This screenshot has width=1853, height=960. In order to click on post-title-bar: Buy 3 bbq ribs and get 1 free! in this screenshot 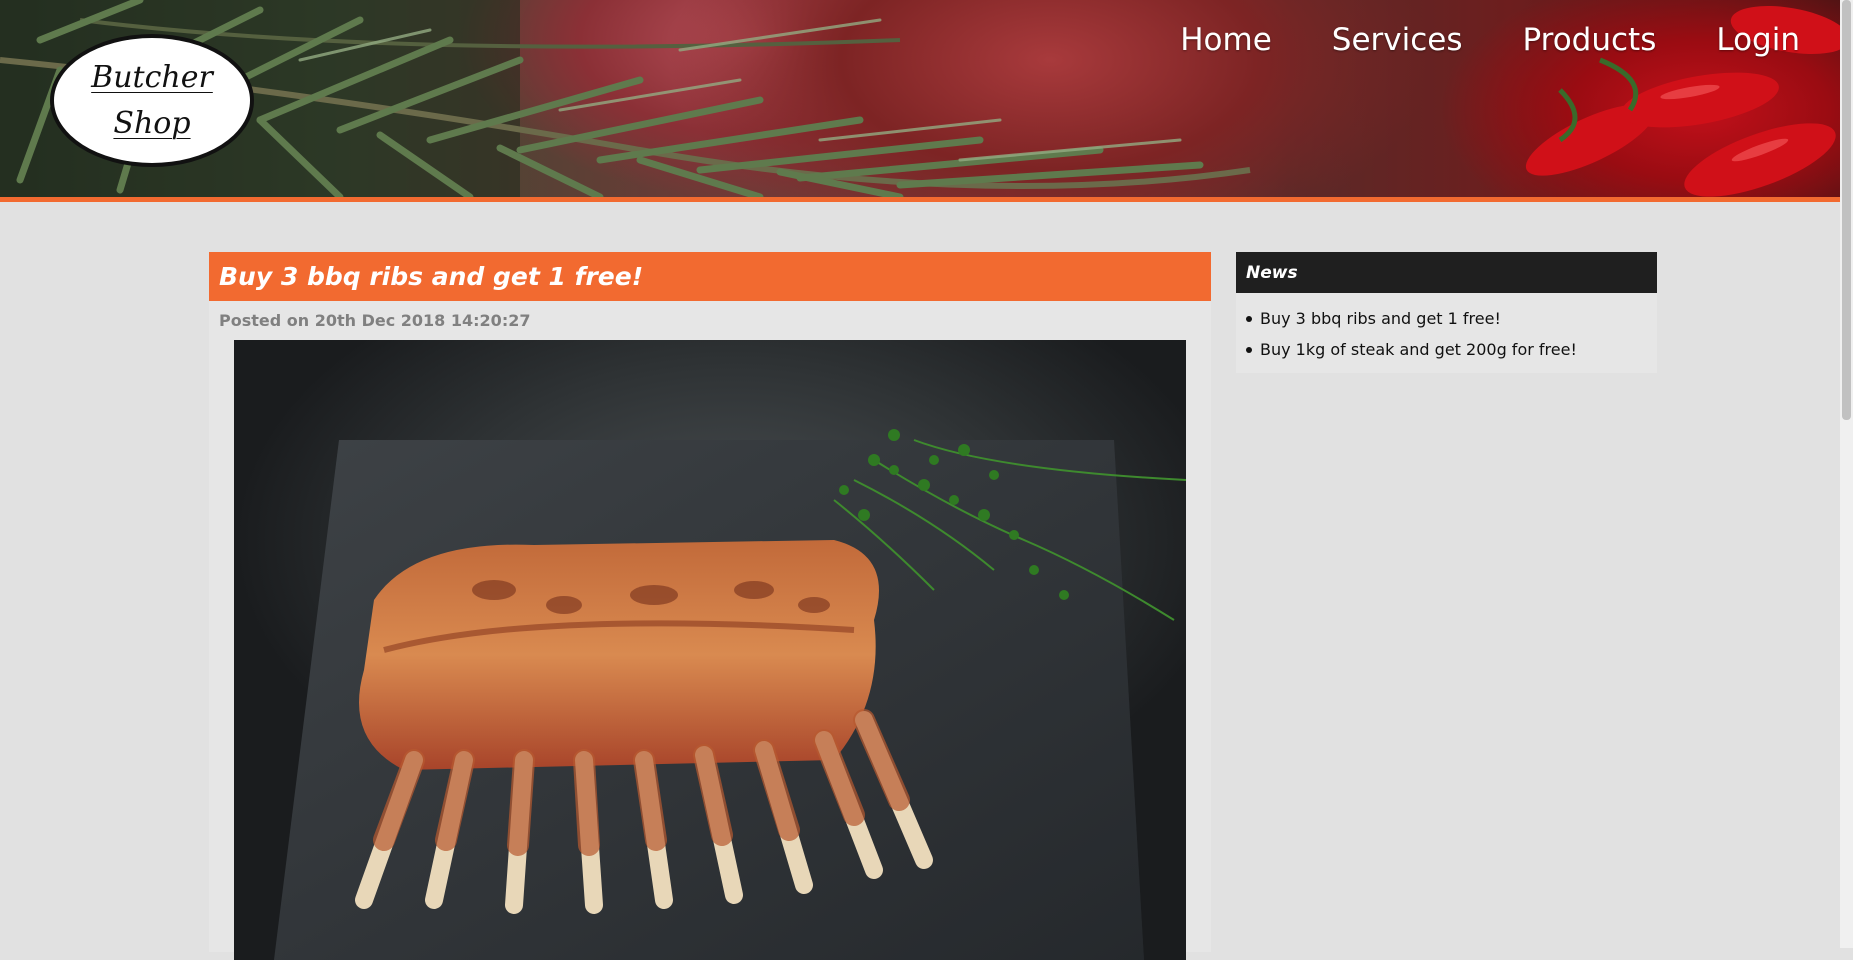, I will do `click(710, 276)`.